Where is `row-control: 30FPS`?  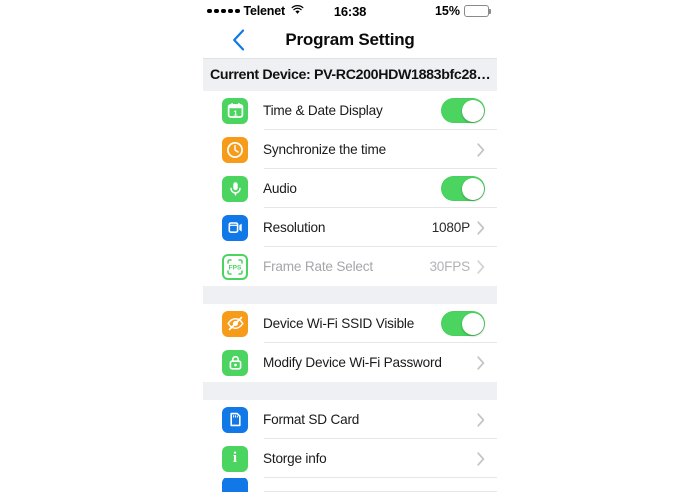 row-control: 30FPS is located at coordinates (457, 266).